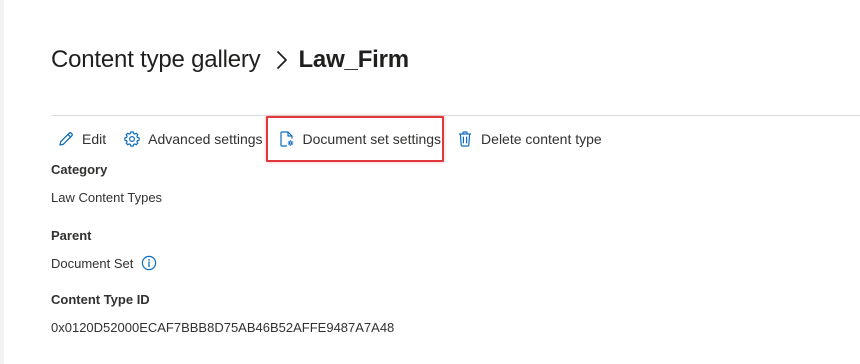  What do you see at coordinates (372, 139) in the screenshot?
I see `document-set-settings-label: Document set settings` at bounding box center [372, 139].